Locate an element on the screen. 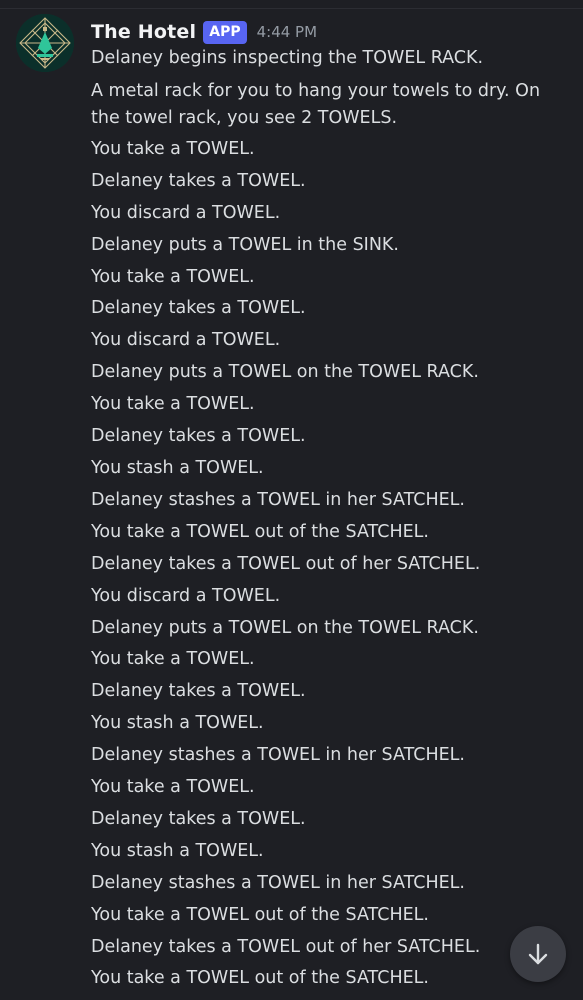 The width and height of the screenshot is (583, 1000). app-badge: APP is located at coordinates (225, 32).